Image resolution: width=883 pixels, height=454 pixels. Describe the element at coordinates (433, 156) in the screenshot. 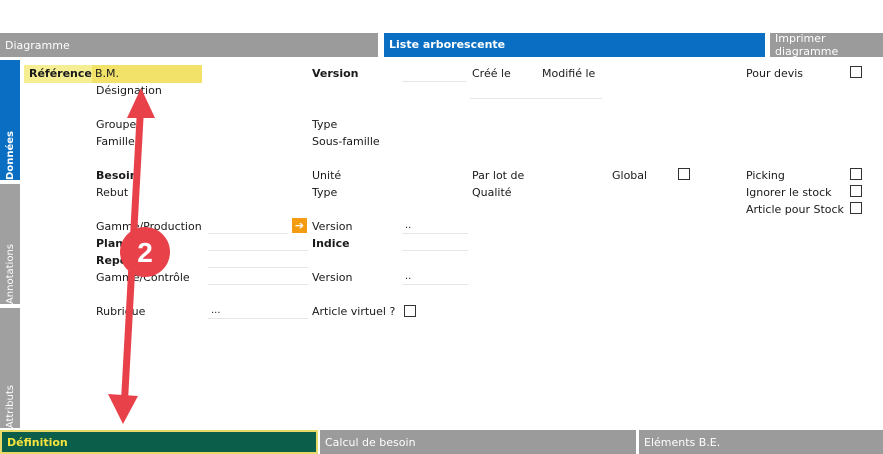

I see `type-famille-box` at that location.